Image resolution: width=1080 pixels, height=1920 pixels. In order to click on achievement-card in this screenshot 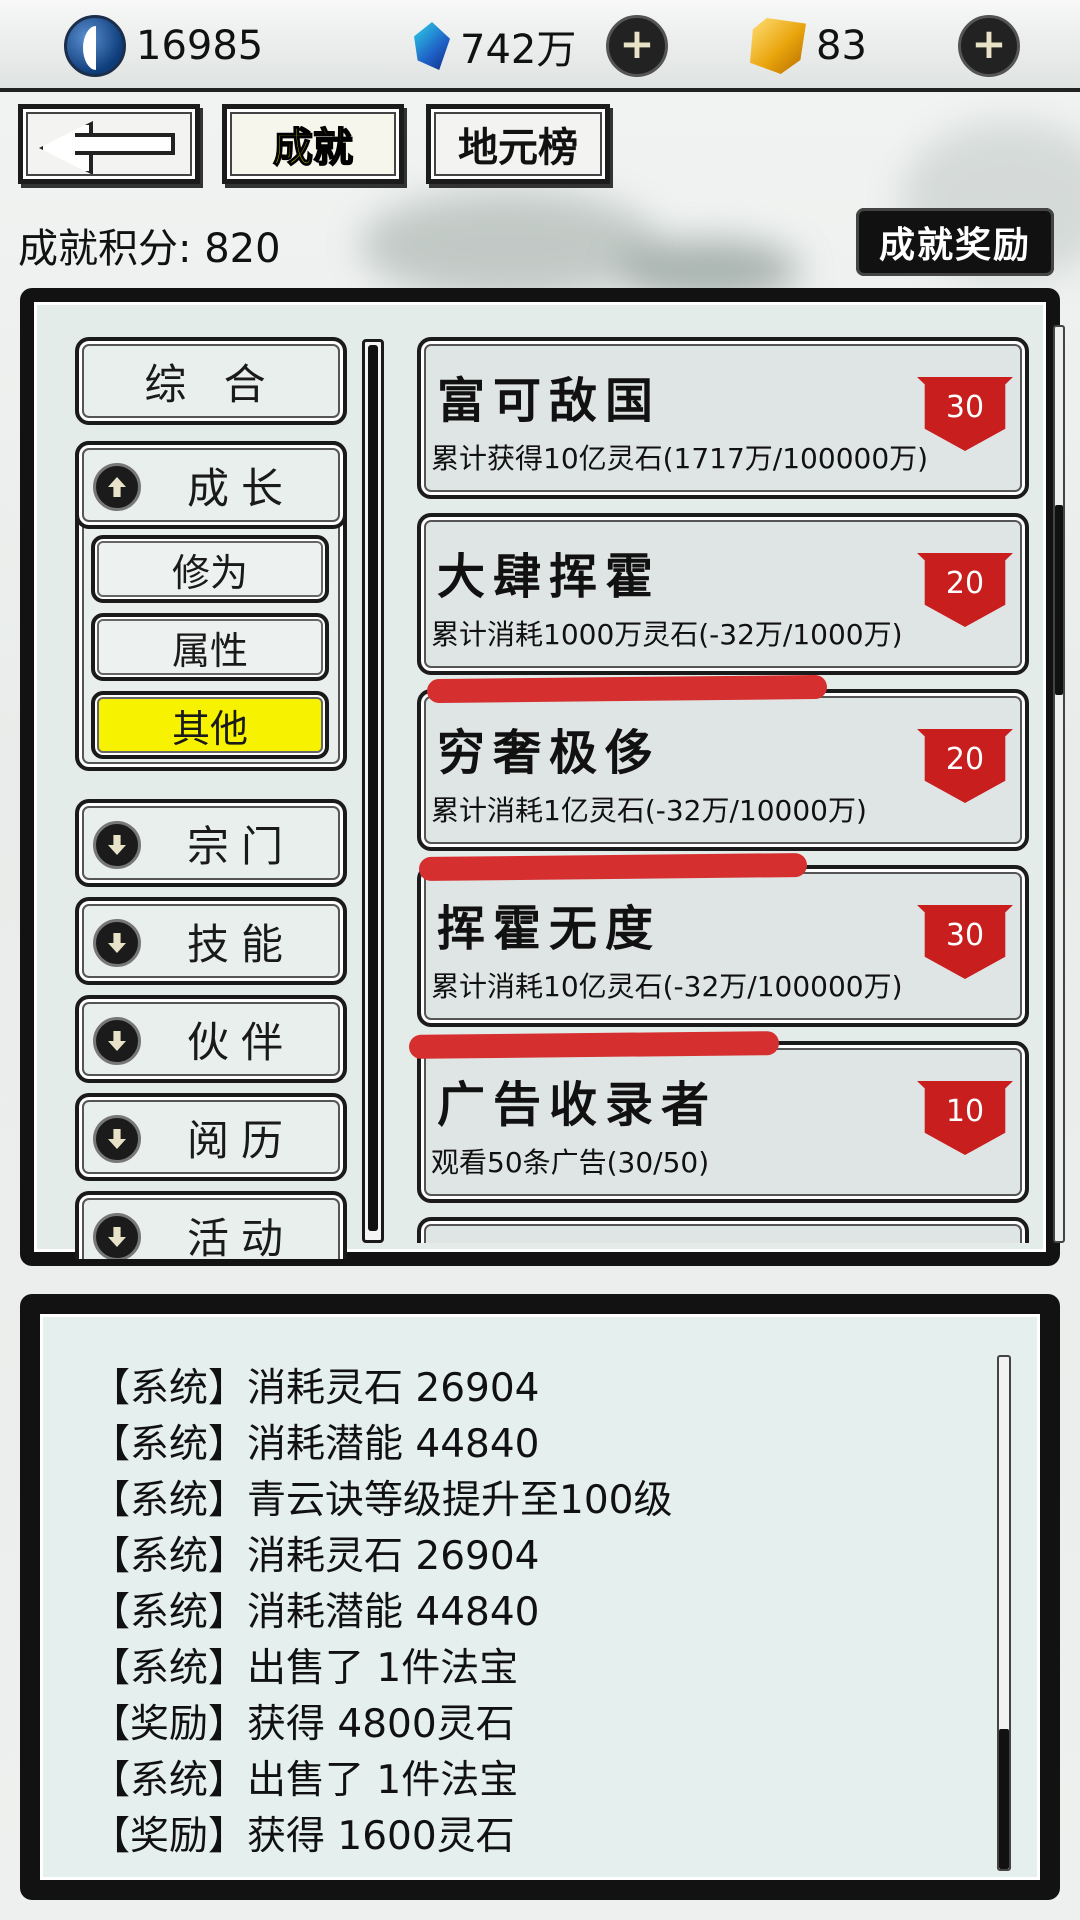, I will do `click(723, 1230)`.